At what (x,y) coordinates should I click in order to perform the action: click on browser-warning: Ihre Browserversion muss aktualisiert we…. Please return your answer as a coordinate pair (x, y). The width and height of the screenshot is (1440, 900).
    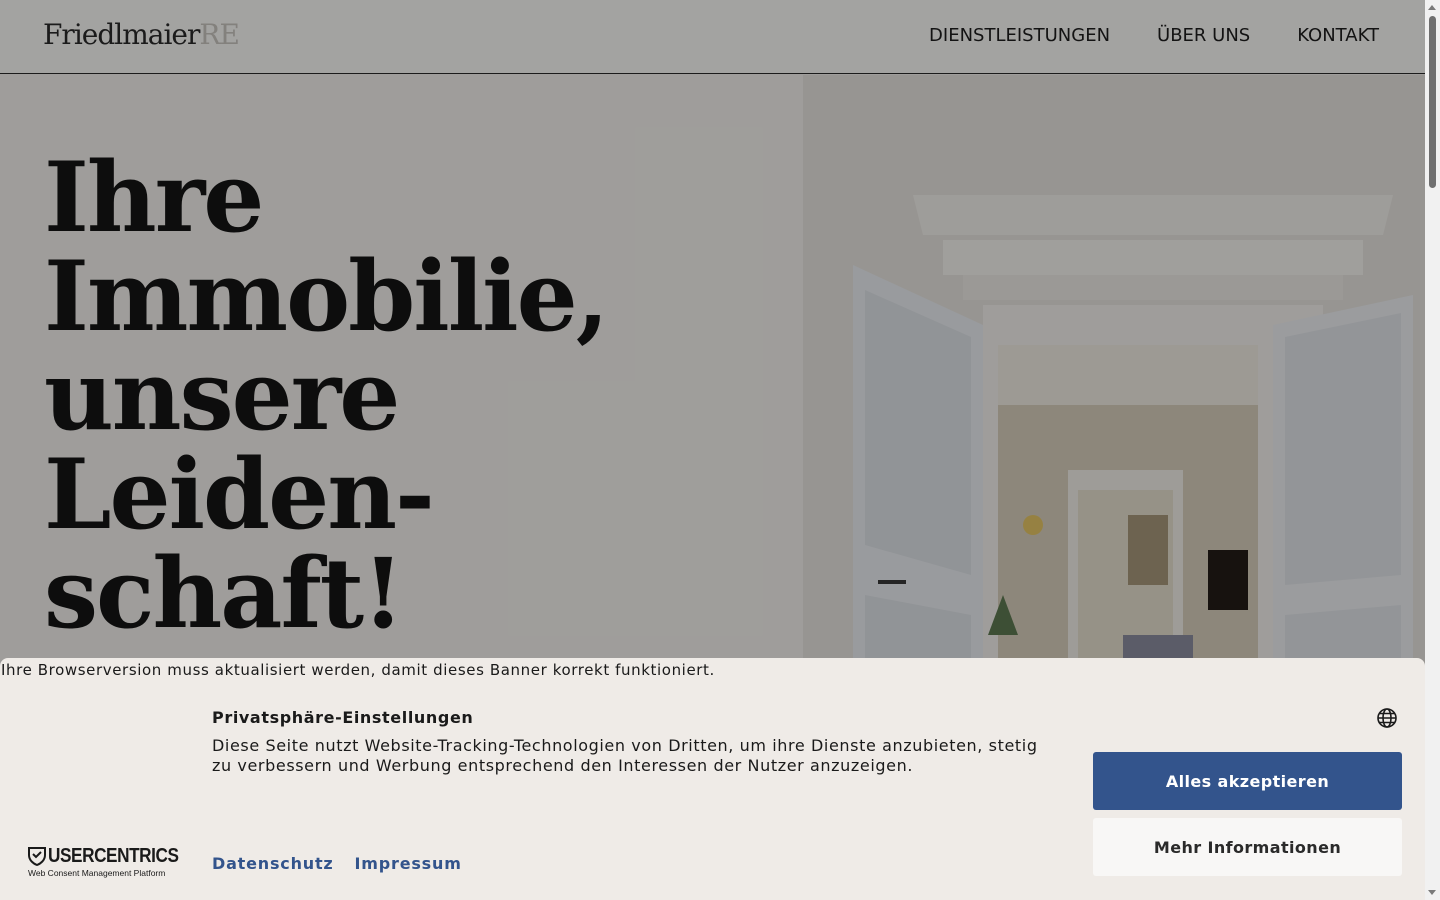
    Looking at the image, I should click on (358, 670).